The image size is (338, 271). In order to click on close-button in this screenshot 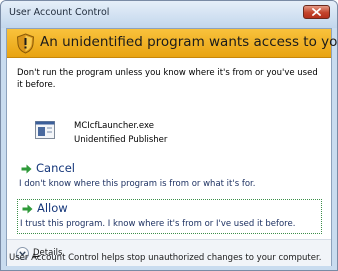, I will do `click(316, 12)`.